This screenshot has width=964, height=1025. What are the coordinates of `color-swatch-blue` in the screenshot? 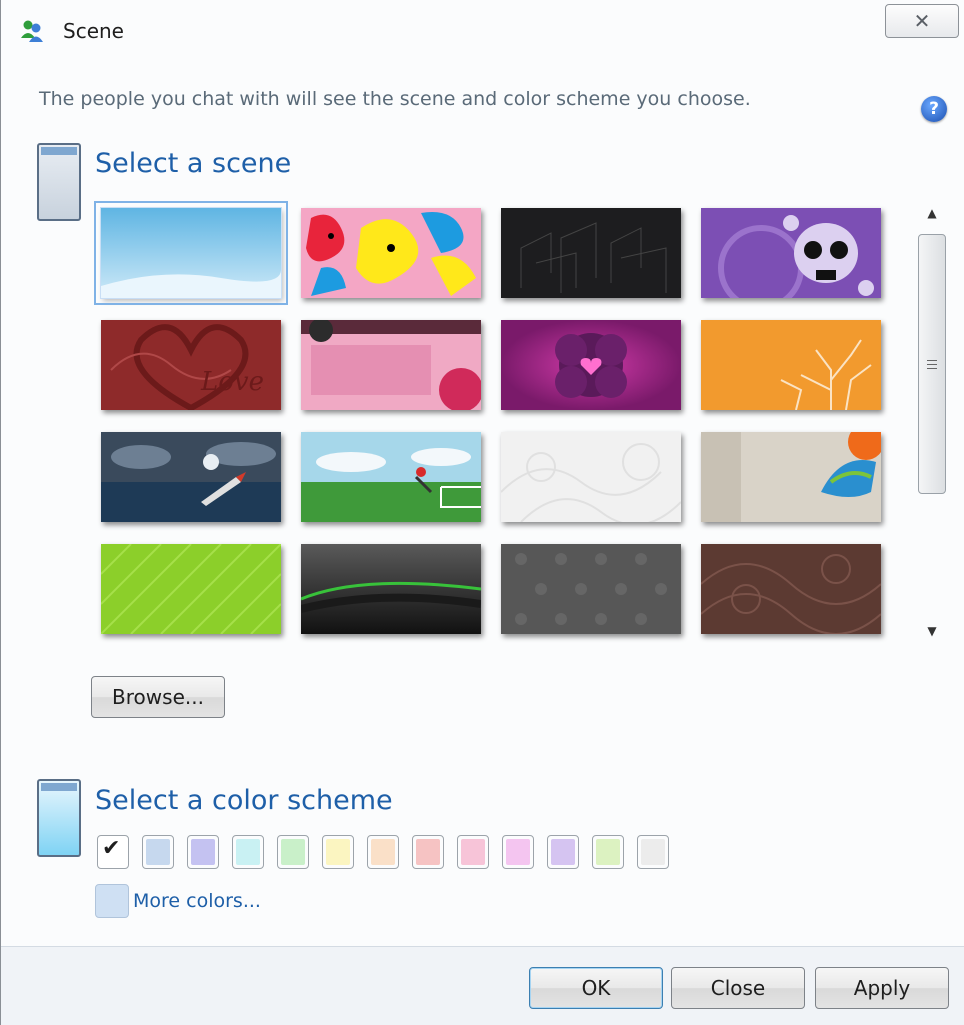 It's located at (158, 852).